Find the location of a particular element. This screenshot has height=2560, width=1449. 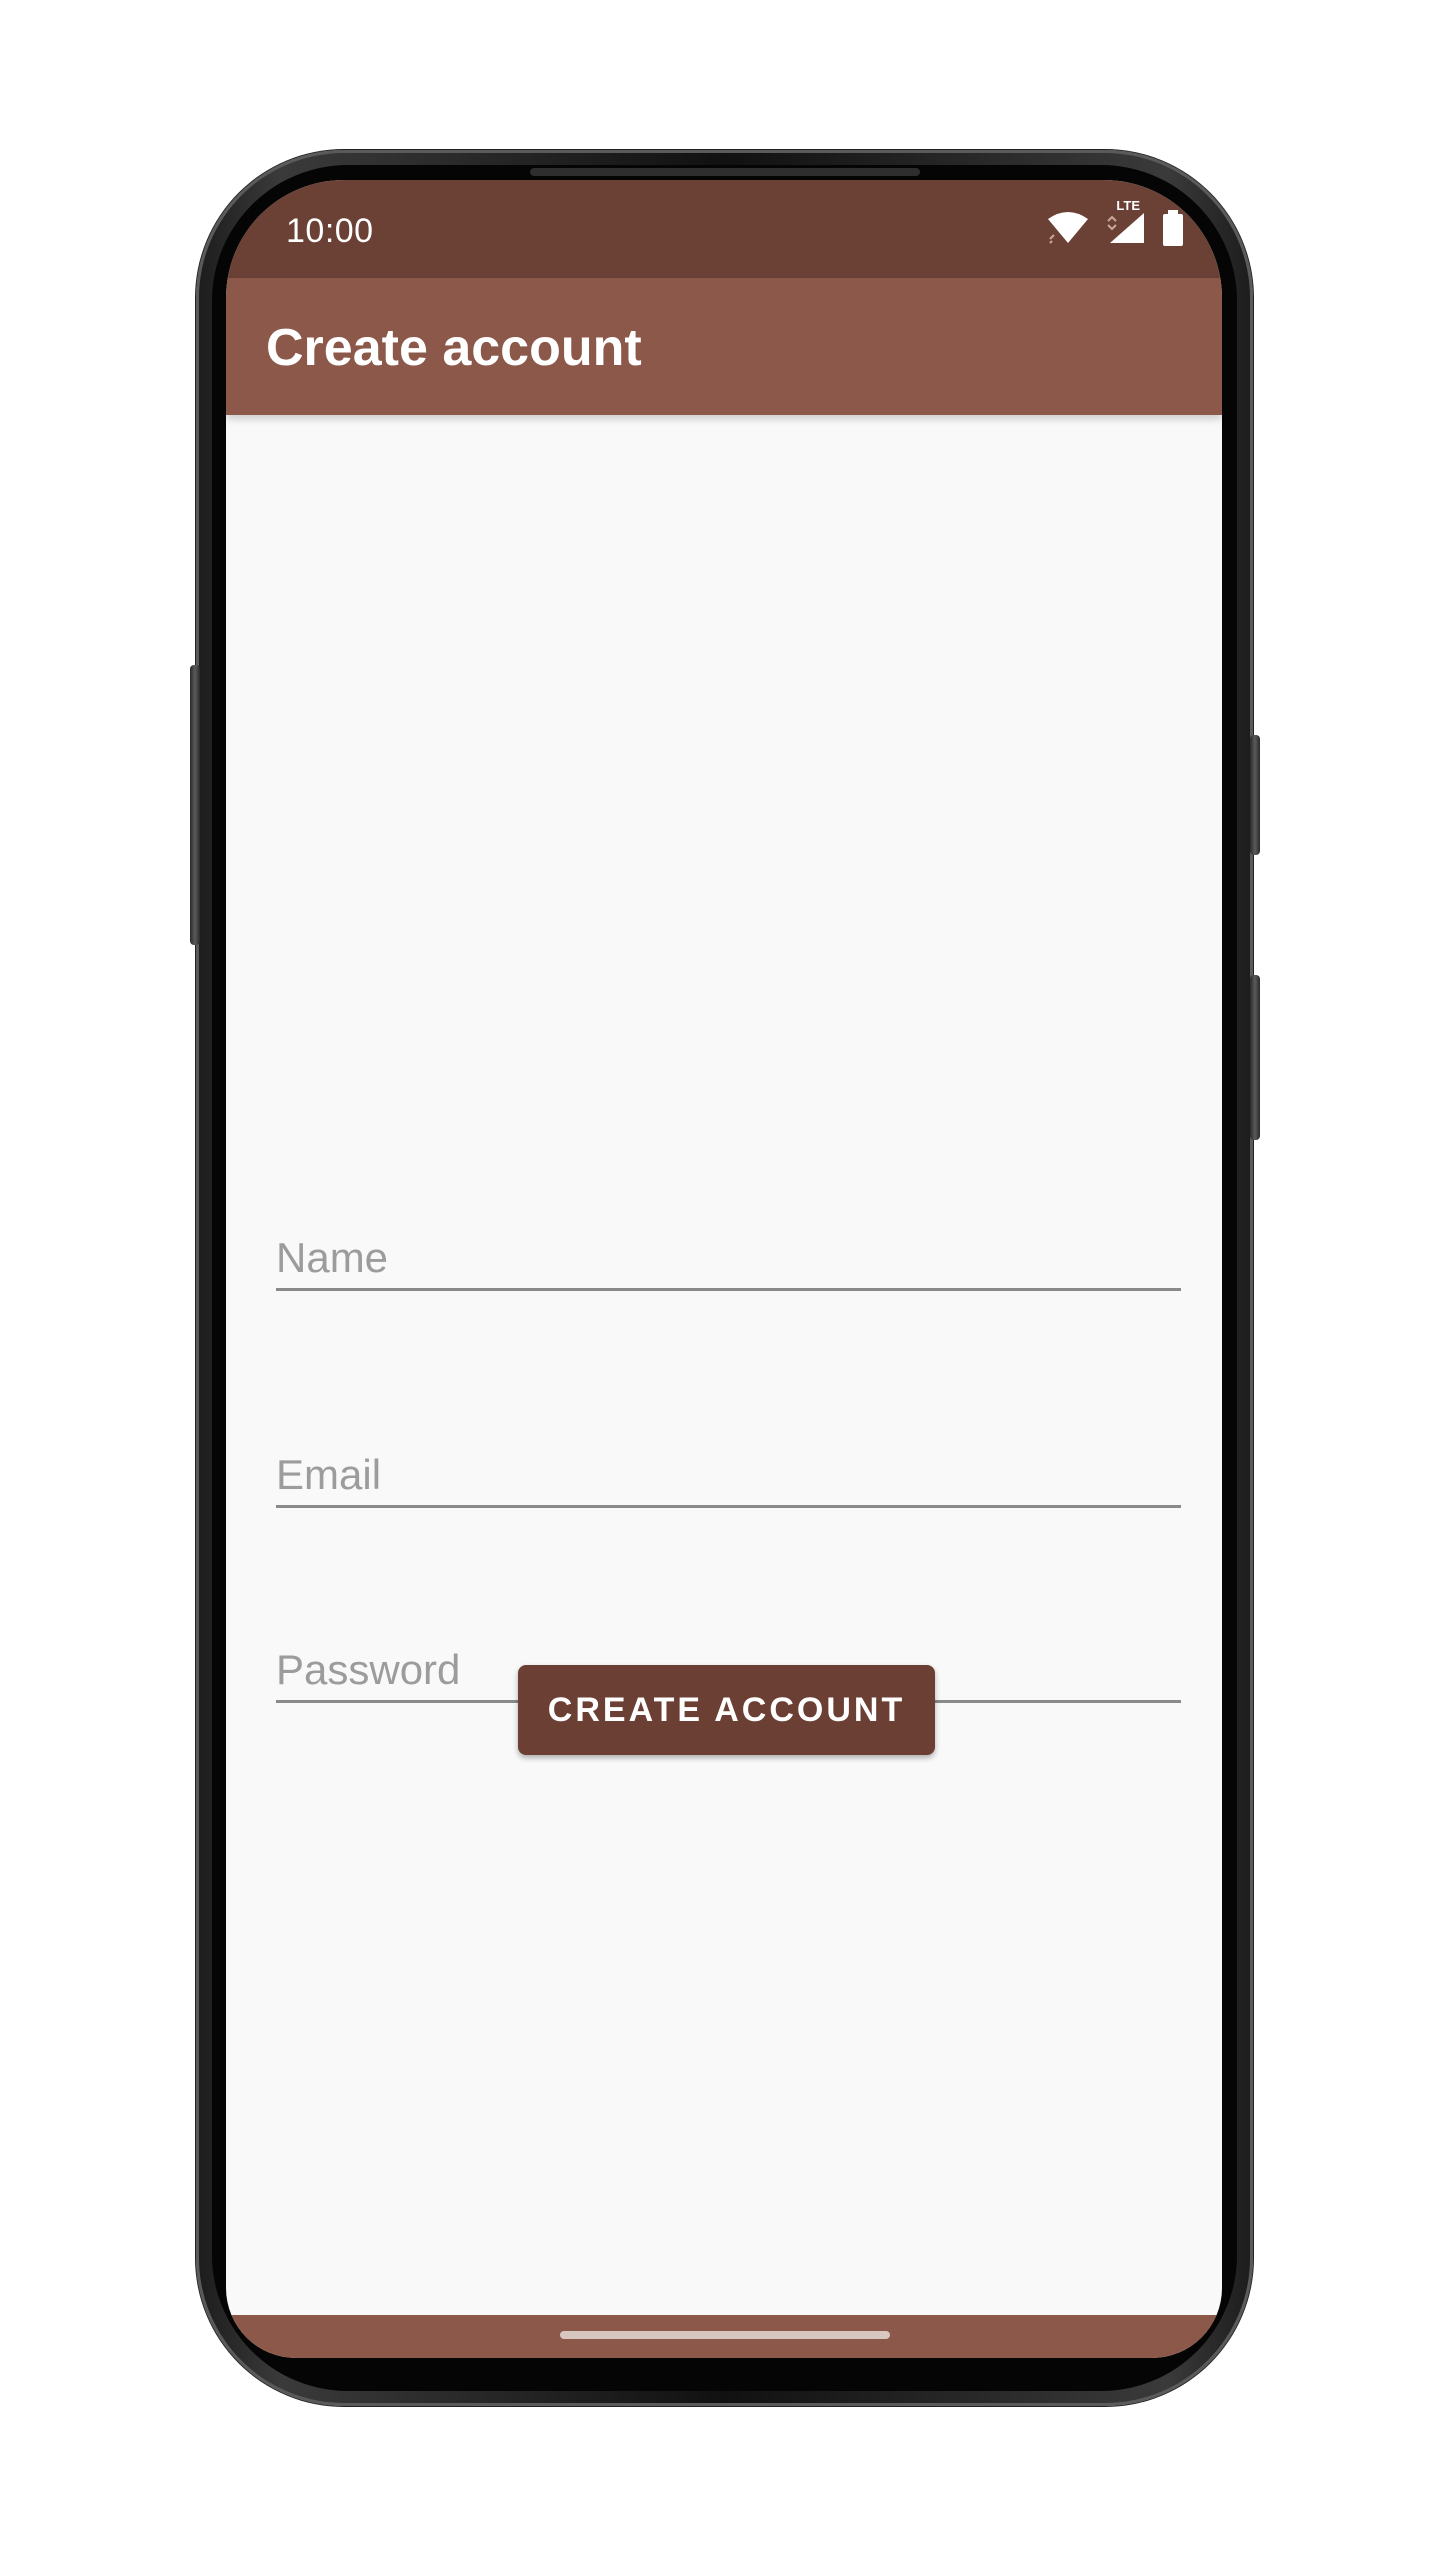

status-bar: 10:00 LTE is located at coordinates (724, 229).